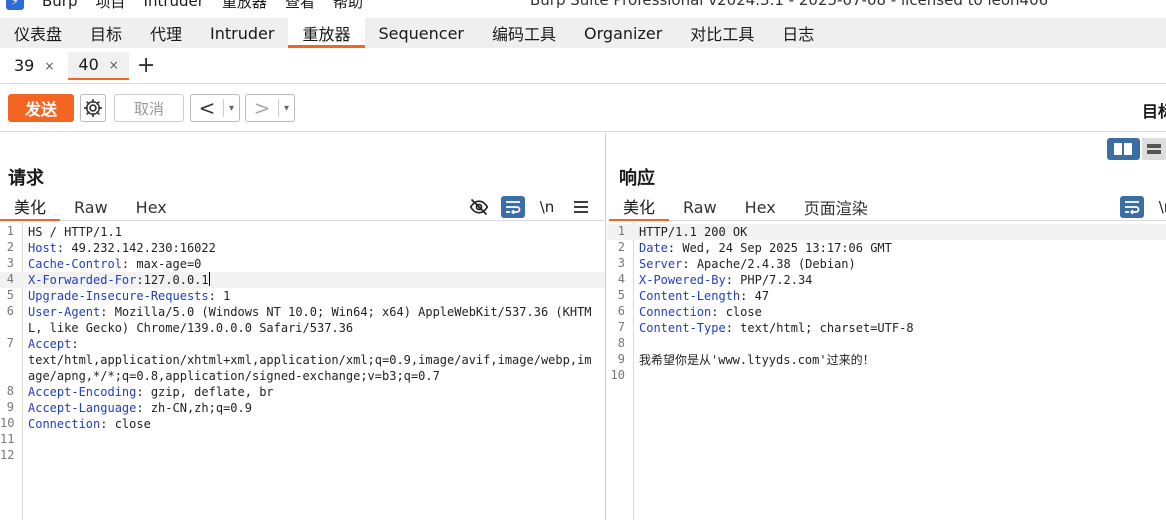 This screenshot has height=520, width=1166. What do you see at coordinates (348, 6) in the screenshot?
I see `menu-help: 帮助` at bounding box center [348, 6].